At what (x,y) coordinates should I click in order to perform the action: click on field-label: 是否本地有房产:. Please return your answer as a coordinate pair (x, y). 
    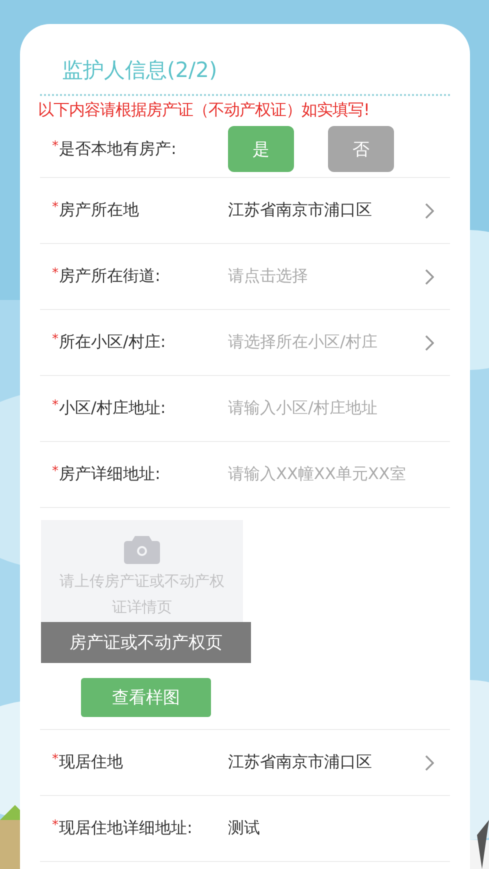
    Looking at the image, I should click on (118, 149).